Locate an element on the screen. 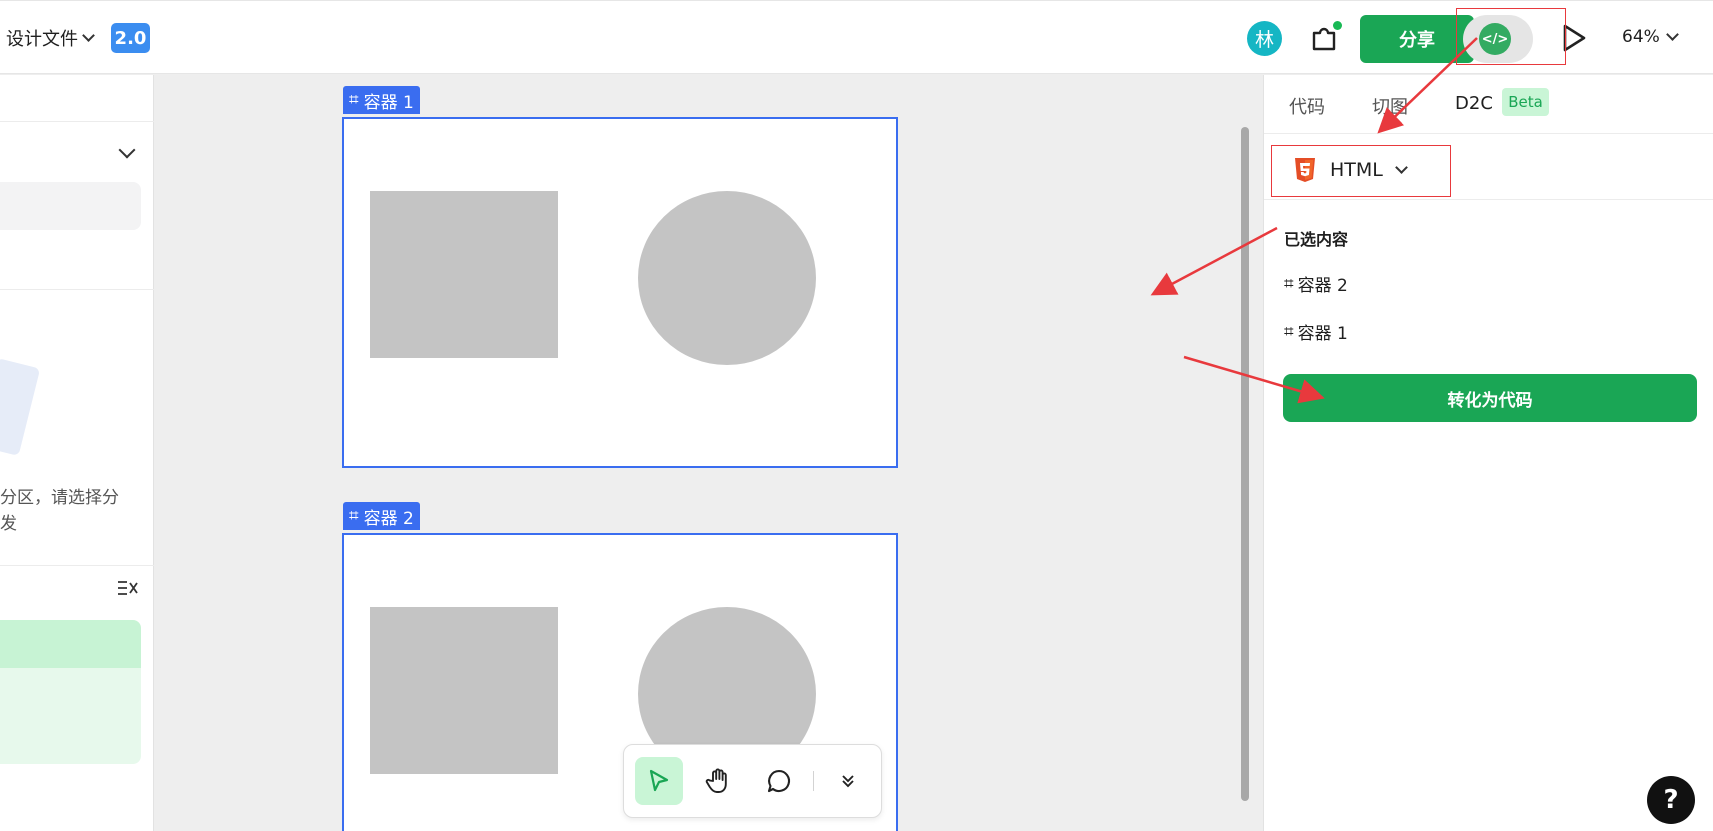 This screenshot has height=831, width=1713. avatar: 林 is located at coordinates (1264, 38).